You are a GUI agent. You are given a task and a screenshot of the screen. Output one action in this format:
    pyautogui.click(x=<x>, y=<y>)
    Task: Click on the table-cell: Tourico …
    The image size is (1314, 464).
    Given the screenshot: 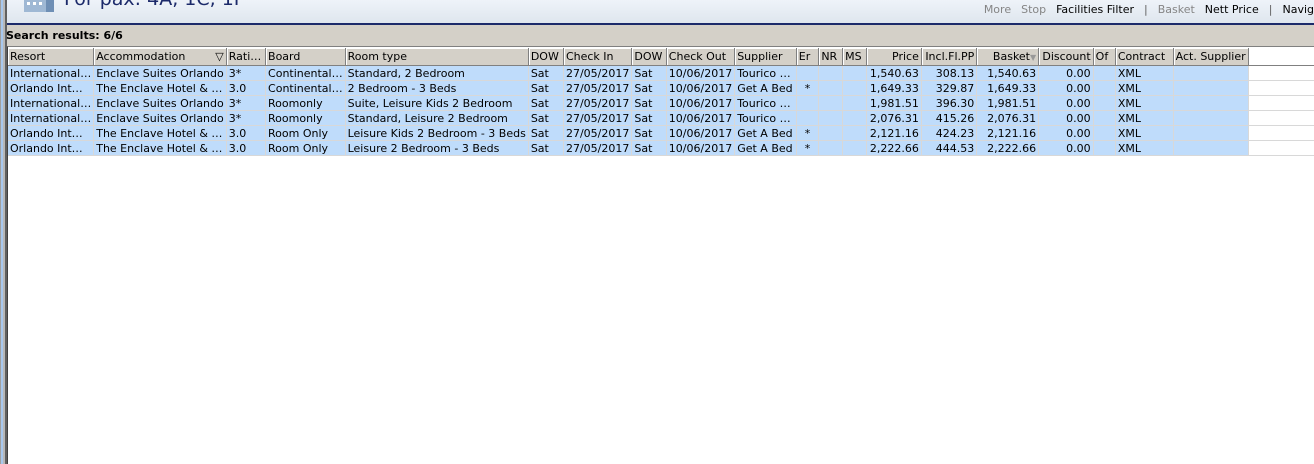 What is the action you would take?
    pyautogui.click(x=765, y=103)
    